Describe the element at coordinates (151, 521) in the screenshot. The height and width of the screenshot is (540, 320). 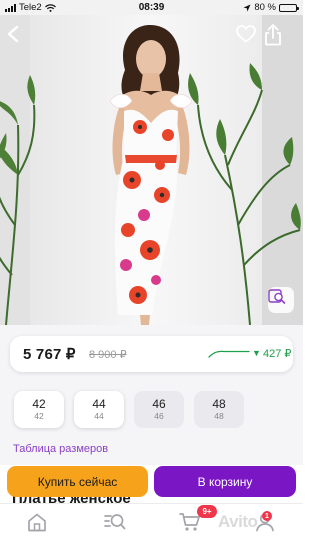
I see `bottom-tab-bar` at that location.